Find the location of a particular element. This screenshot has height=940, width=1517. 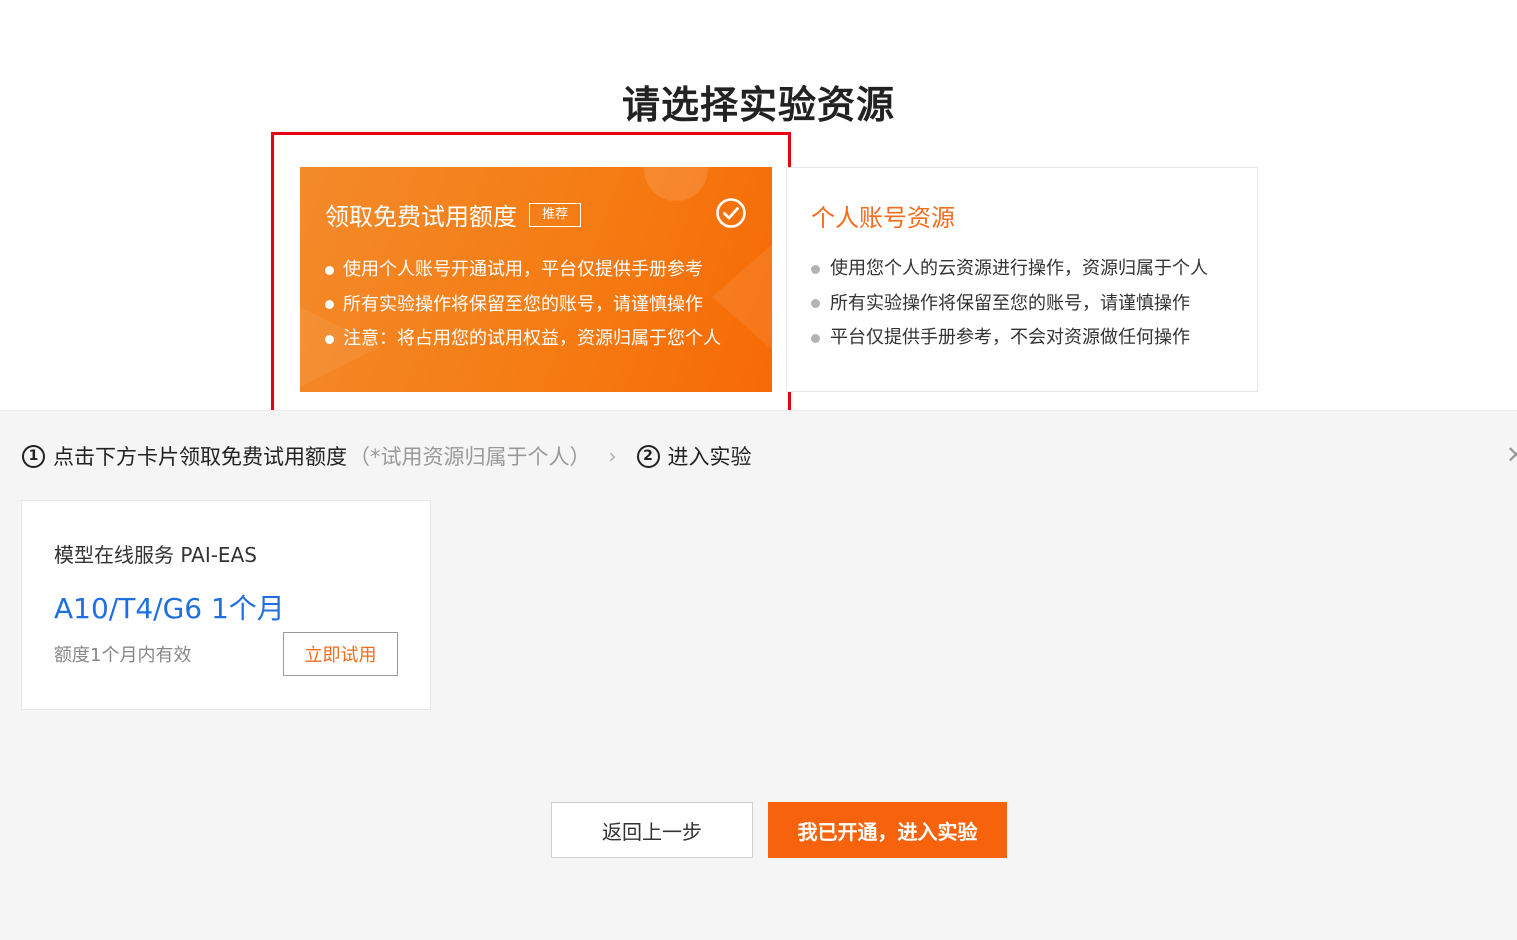

step-indicator: 1 点击下方卡片领取免费试用额度 （*试用资源归属于个人） › 2 进入实验 is located at coordinates (387, 456).